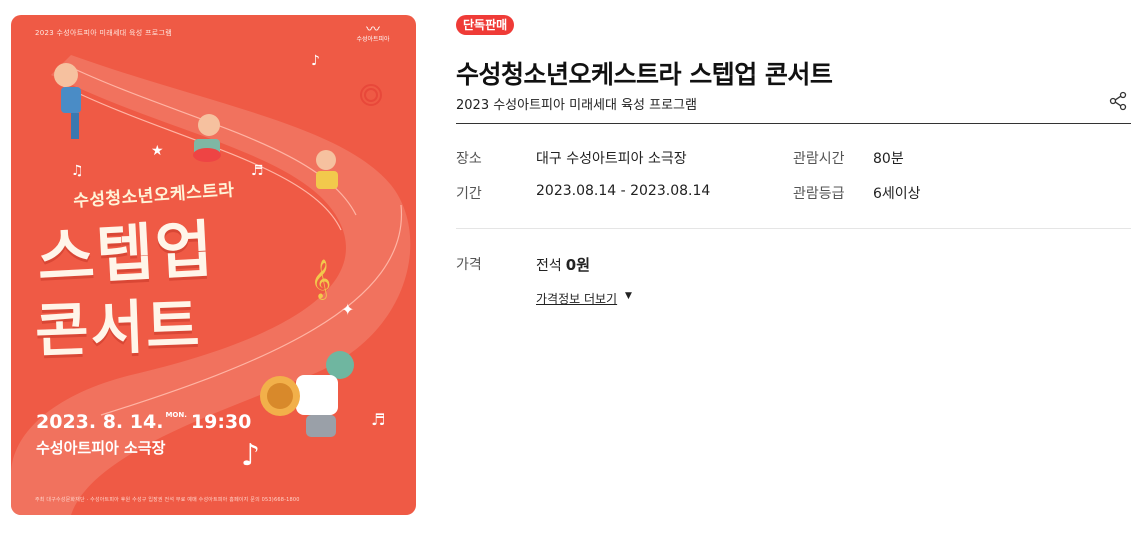  Describe the element at coordinates (563, 265) in the screenshot. I see `price-value: 전석 0원` at that location.